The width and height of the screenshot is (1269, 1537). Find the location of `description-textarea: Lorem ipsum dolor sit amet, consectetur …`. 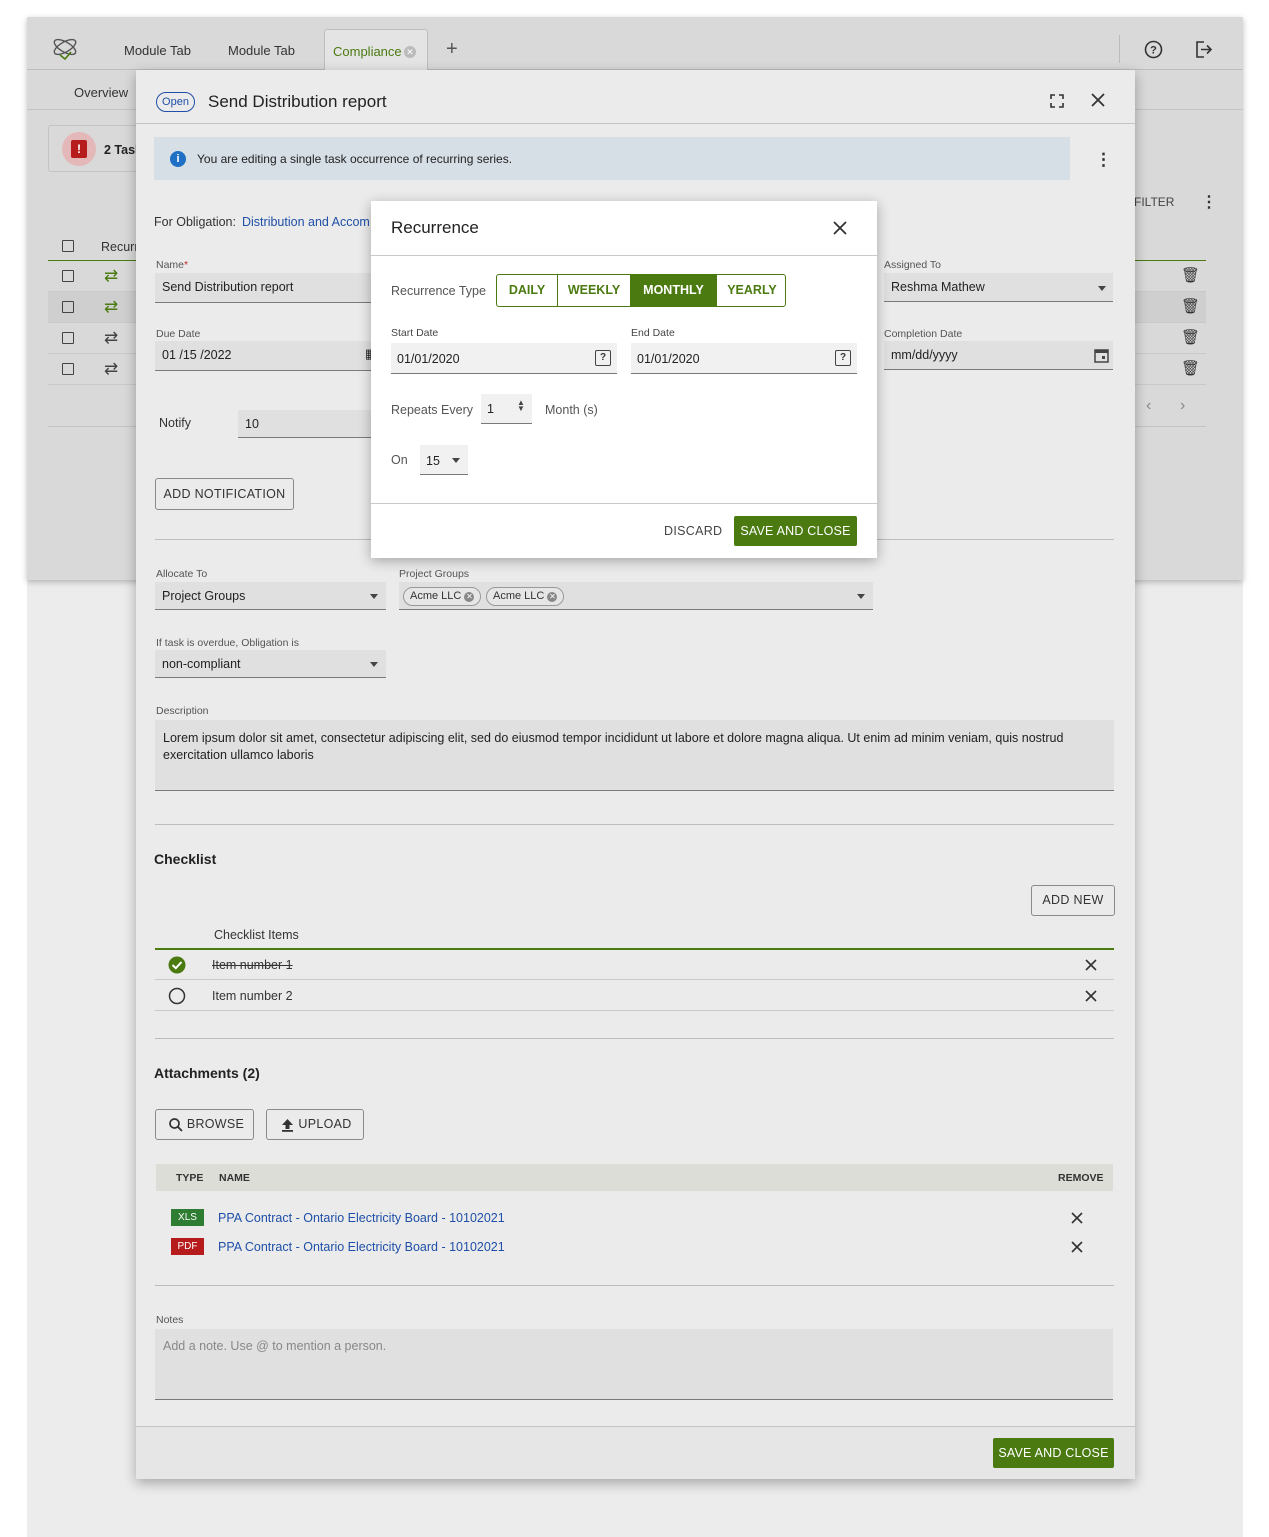

description-textarea: Lorem ipsum dolor sit amet, consectetur … is located at coordinates (634, 755).